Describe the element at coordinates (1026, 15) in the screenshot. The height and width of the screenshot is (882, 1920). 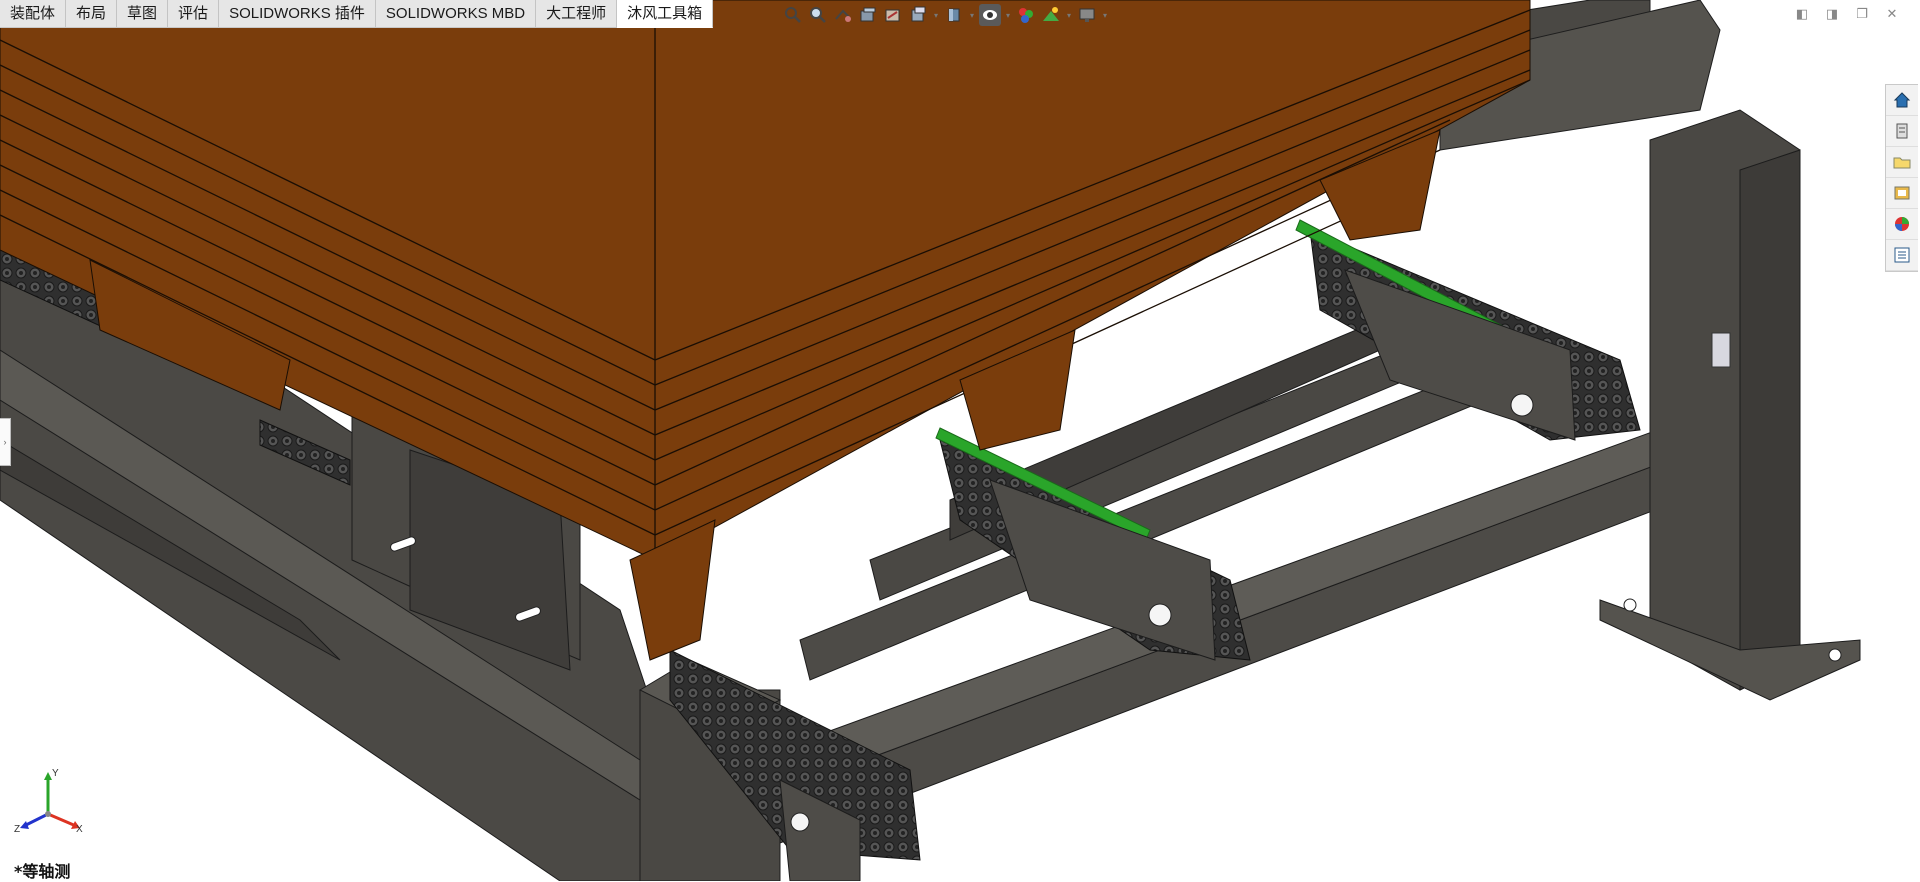
I see `edit-appearance-icon` at that location.